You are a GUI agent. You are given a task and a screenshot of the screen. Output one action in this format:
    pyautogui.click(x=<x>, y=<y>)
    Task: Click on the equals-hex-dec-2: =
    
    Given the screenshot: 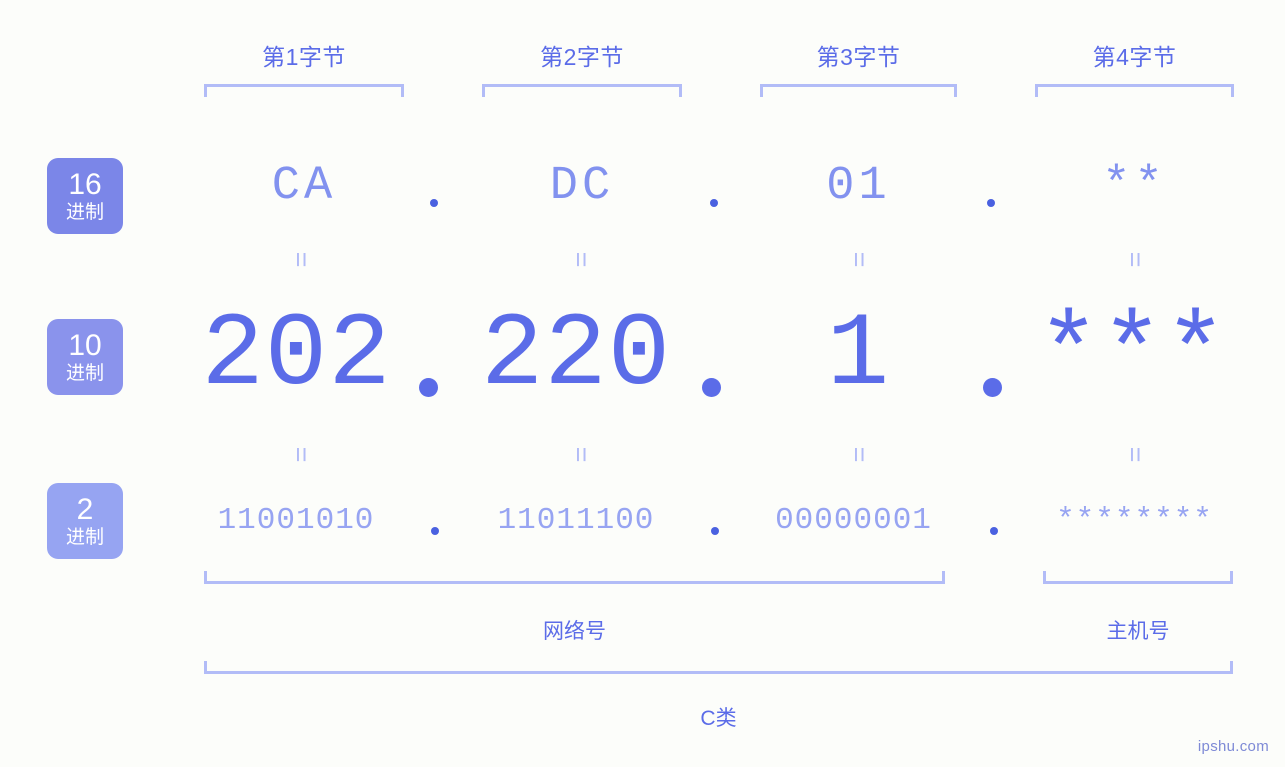 What is the action you would take?
    pyautogui.click(x=581, y=259)
    